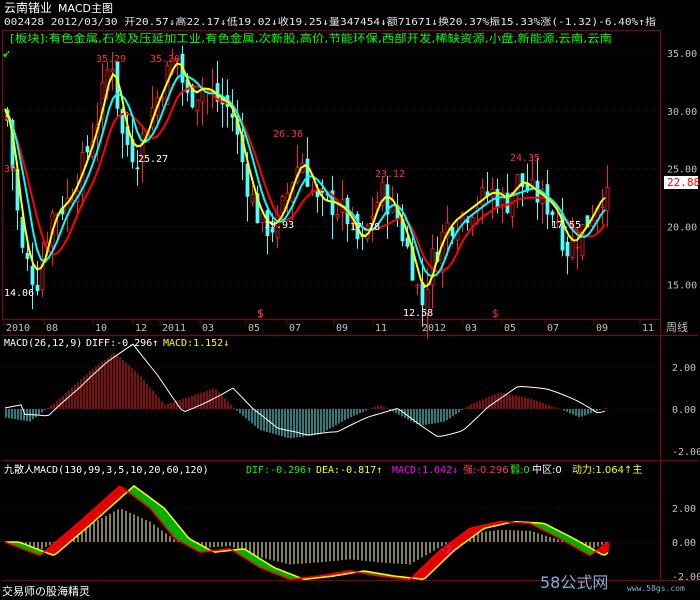  What do you see at coordinates (656, 588) in the screenshot?
I see `watermark-url: www.58gs.com` at bounding box center [656, 588].